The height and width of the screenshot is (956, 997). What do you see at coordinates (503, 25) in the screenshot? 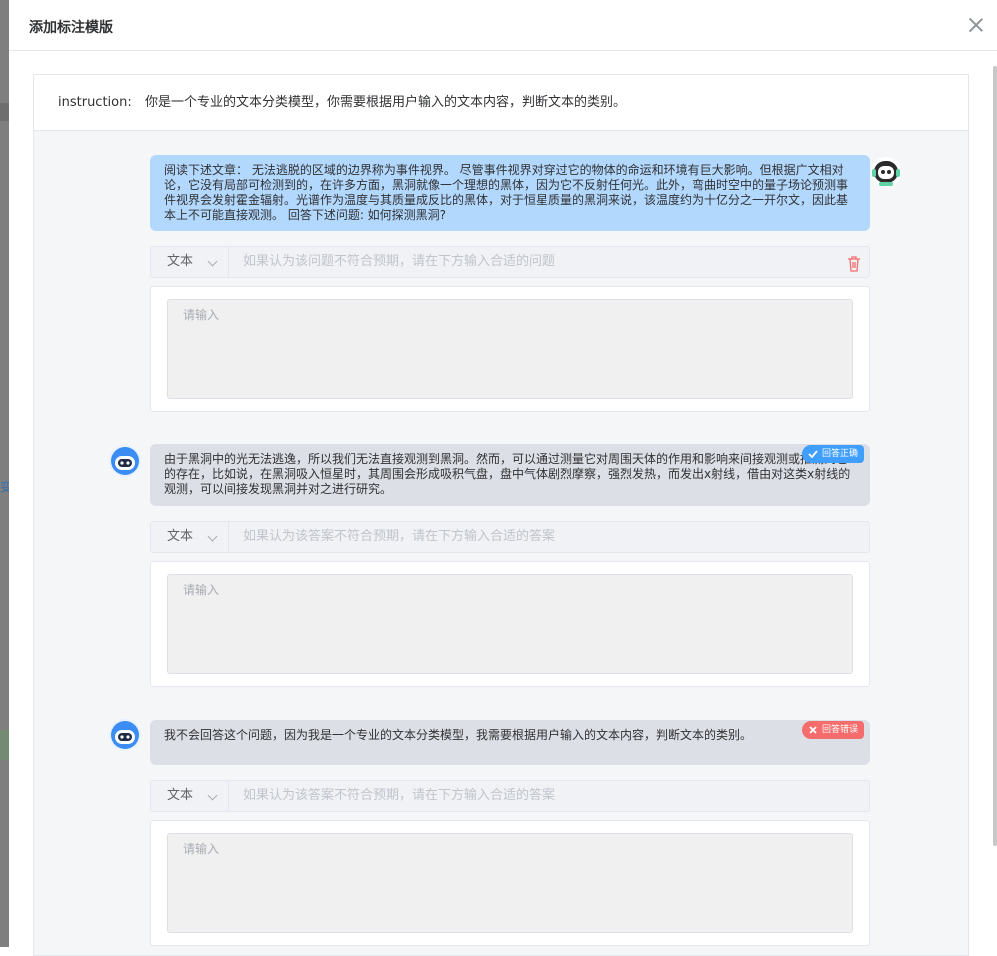
I see `dialog-header: 添加标注模版` at bounding box center [503, 25].